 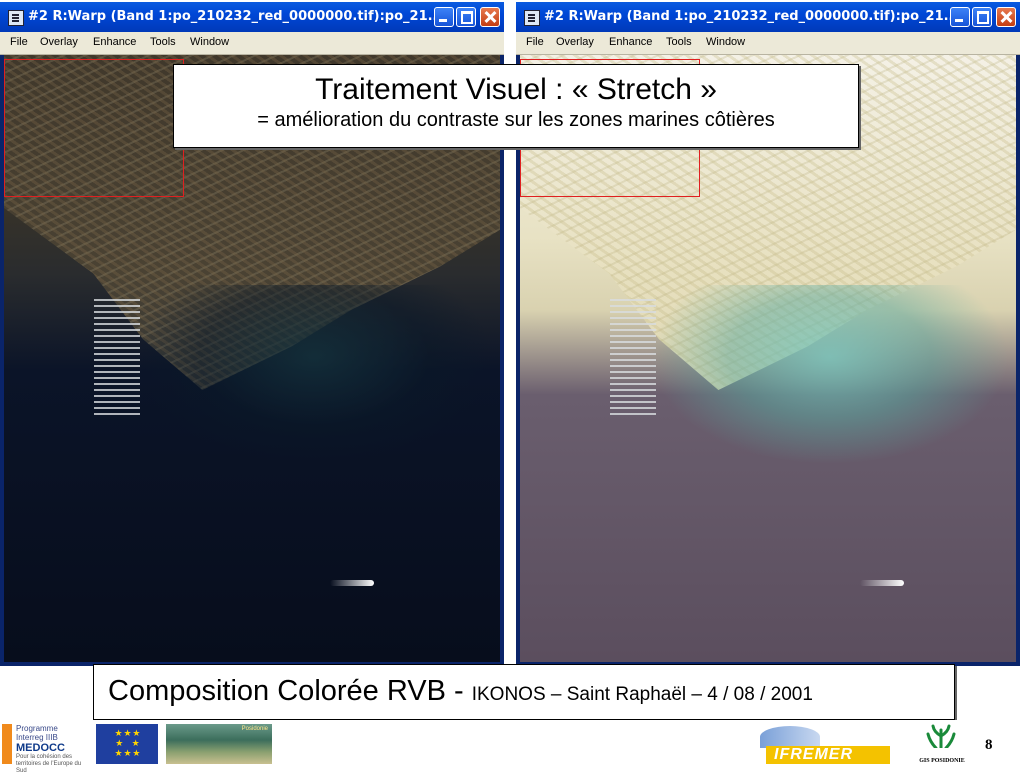 What do you see at coordinates (254, 729) in the screenshot?
I see `posidonie-label: Posidonie` at bounding box center [254, 729].